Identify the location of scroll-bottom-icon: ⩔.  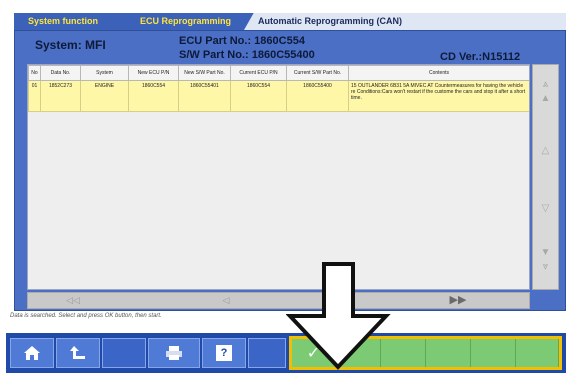
(545, 267).